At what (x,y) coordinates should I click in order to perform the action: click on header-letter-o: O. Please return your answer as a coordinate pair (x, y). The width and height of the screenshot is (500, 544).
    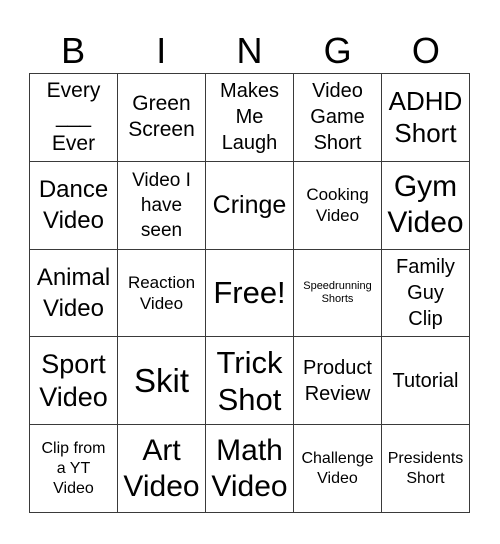
    Looking at the image, I should click on (425, 50).